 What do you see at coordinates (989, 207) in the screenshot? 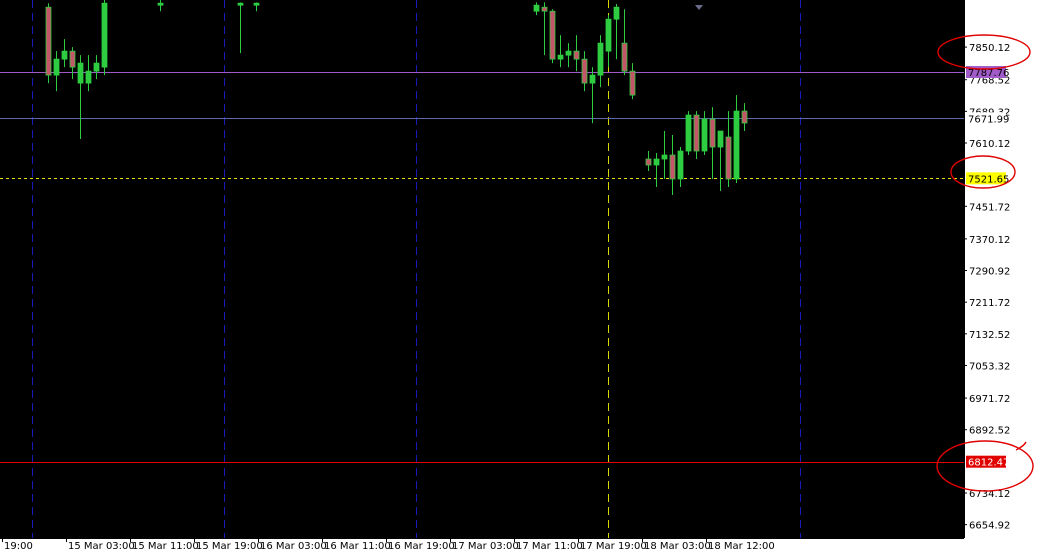
I see `price-tick-label: 7451.72` at bounding box center [989, 207].